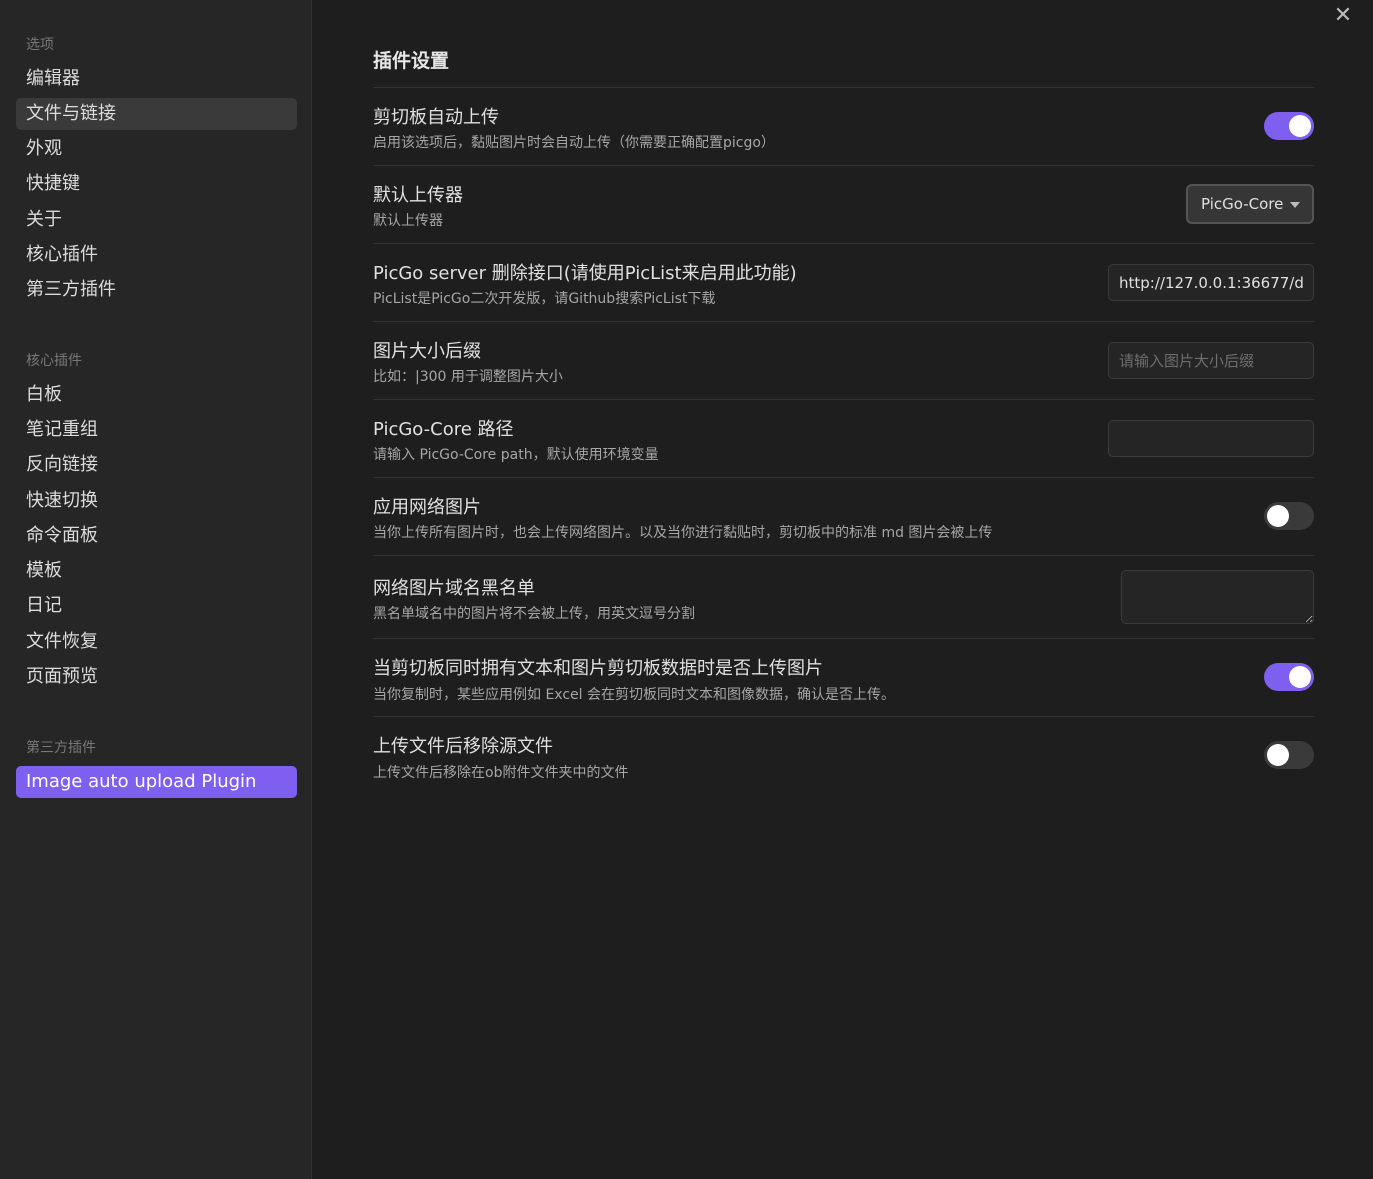  What do you see at coordinates (427, 351) in the screenshot?
I see `setting-name-image-size-suffix: 图片大小后缀` at bounding box center [427, 351].